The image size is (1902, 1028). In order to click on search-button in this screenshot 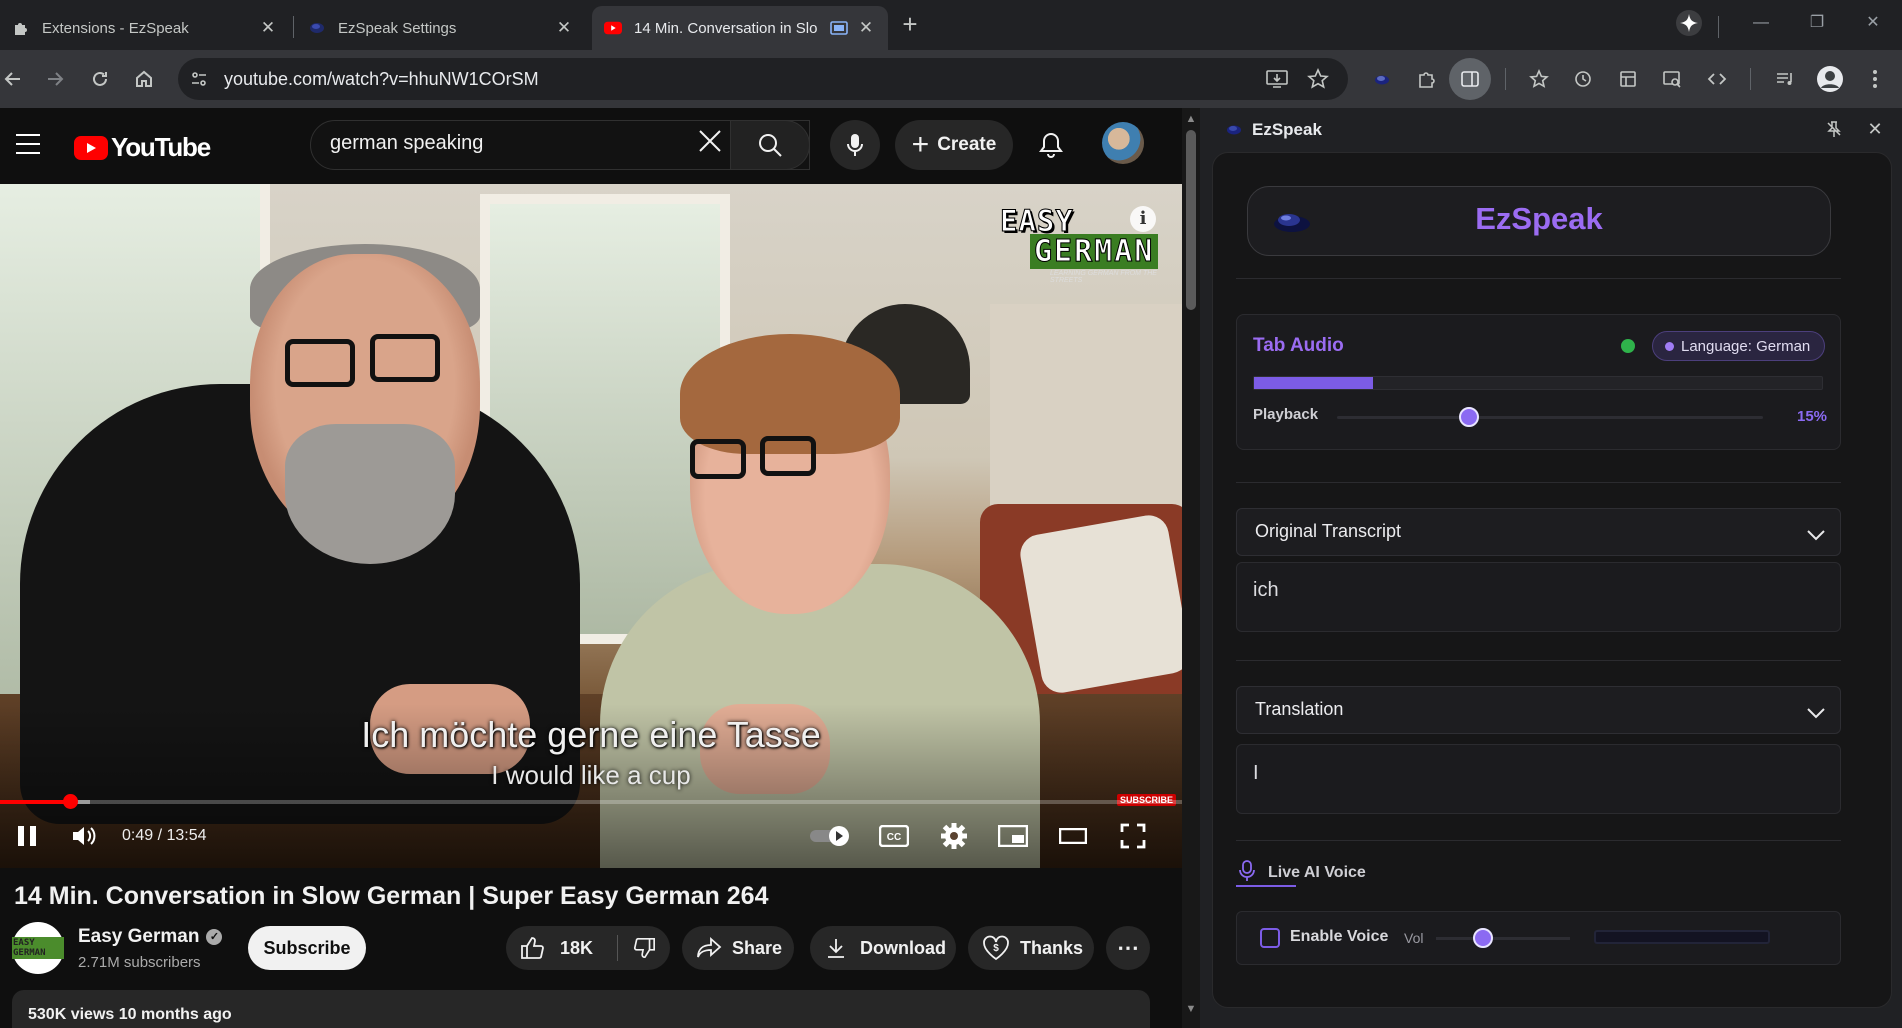, I will do `click(770, 145)`.